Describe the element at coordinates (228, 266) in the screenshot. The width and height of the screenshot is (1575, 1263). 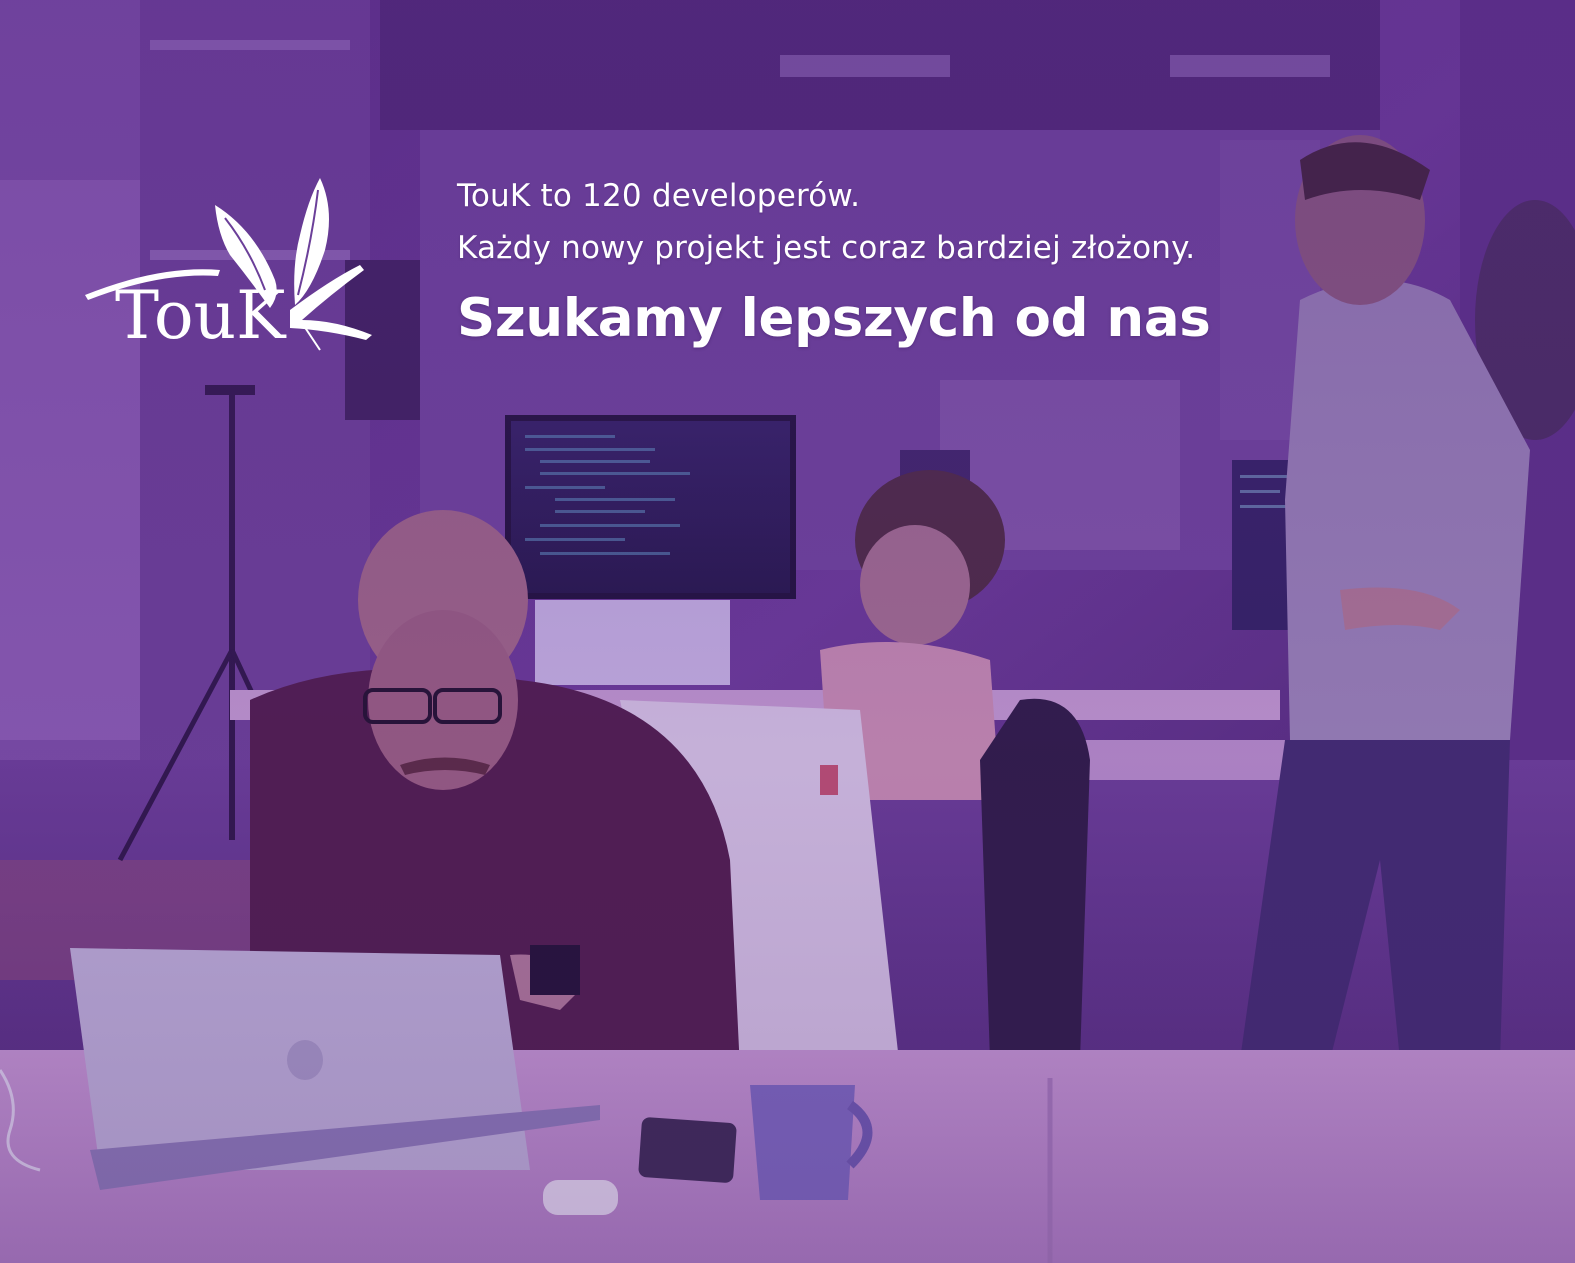
I see `touk-logo: TouK` at that location.